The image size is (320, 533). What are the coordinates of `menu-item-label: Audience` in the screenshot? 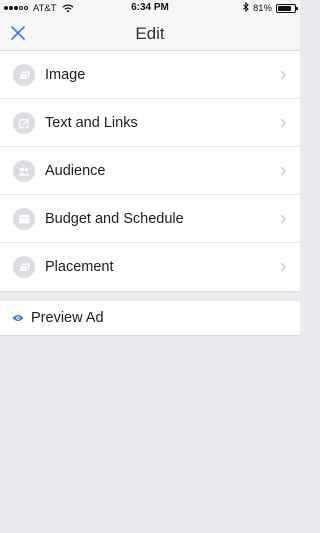 It's located at (75, 171).